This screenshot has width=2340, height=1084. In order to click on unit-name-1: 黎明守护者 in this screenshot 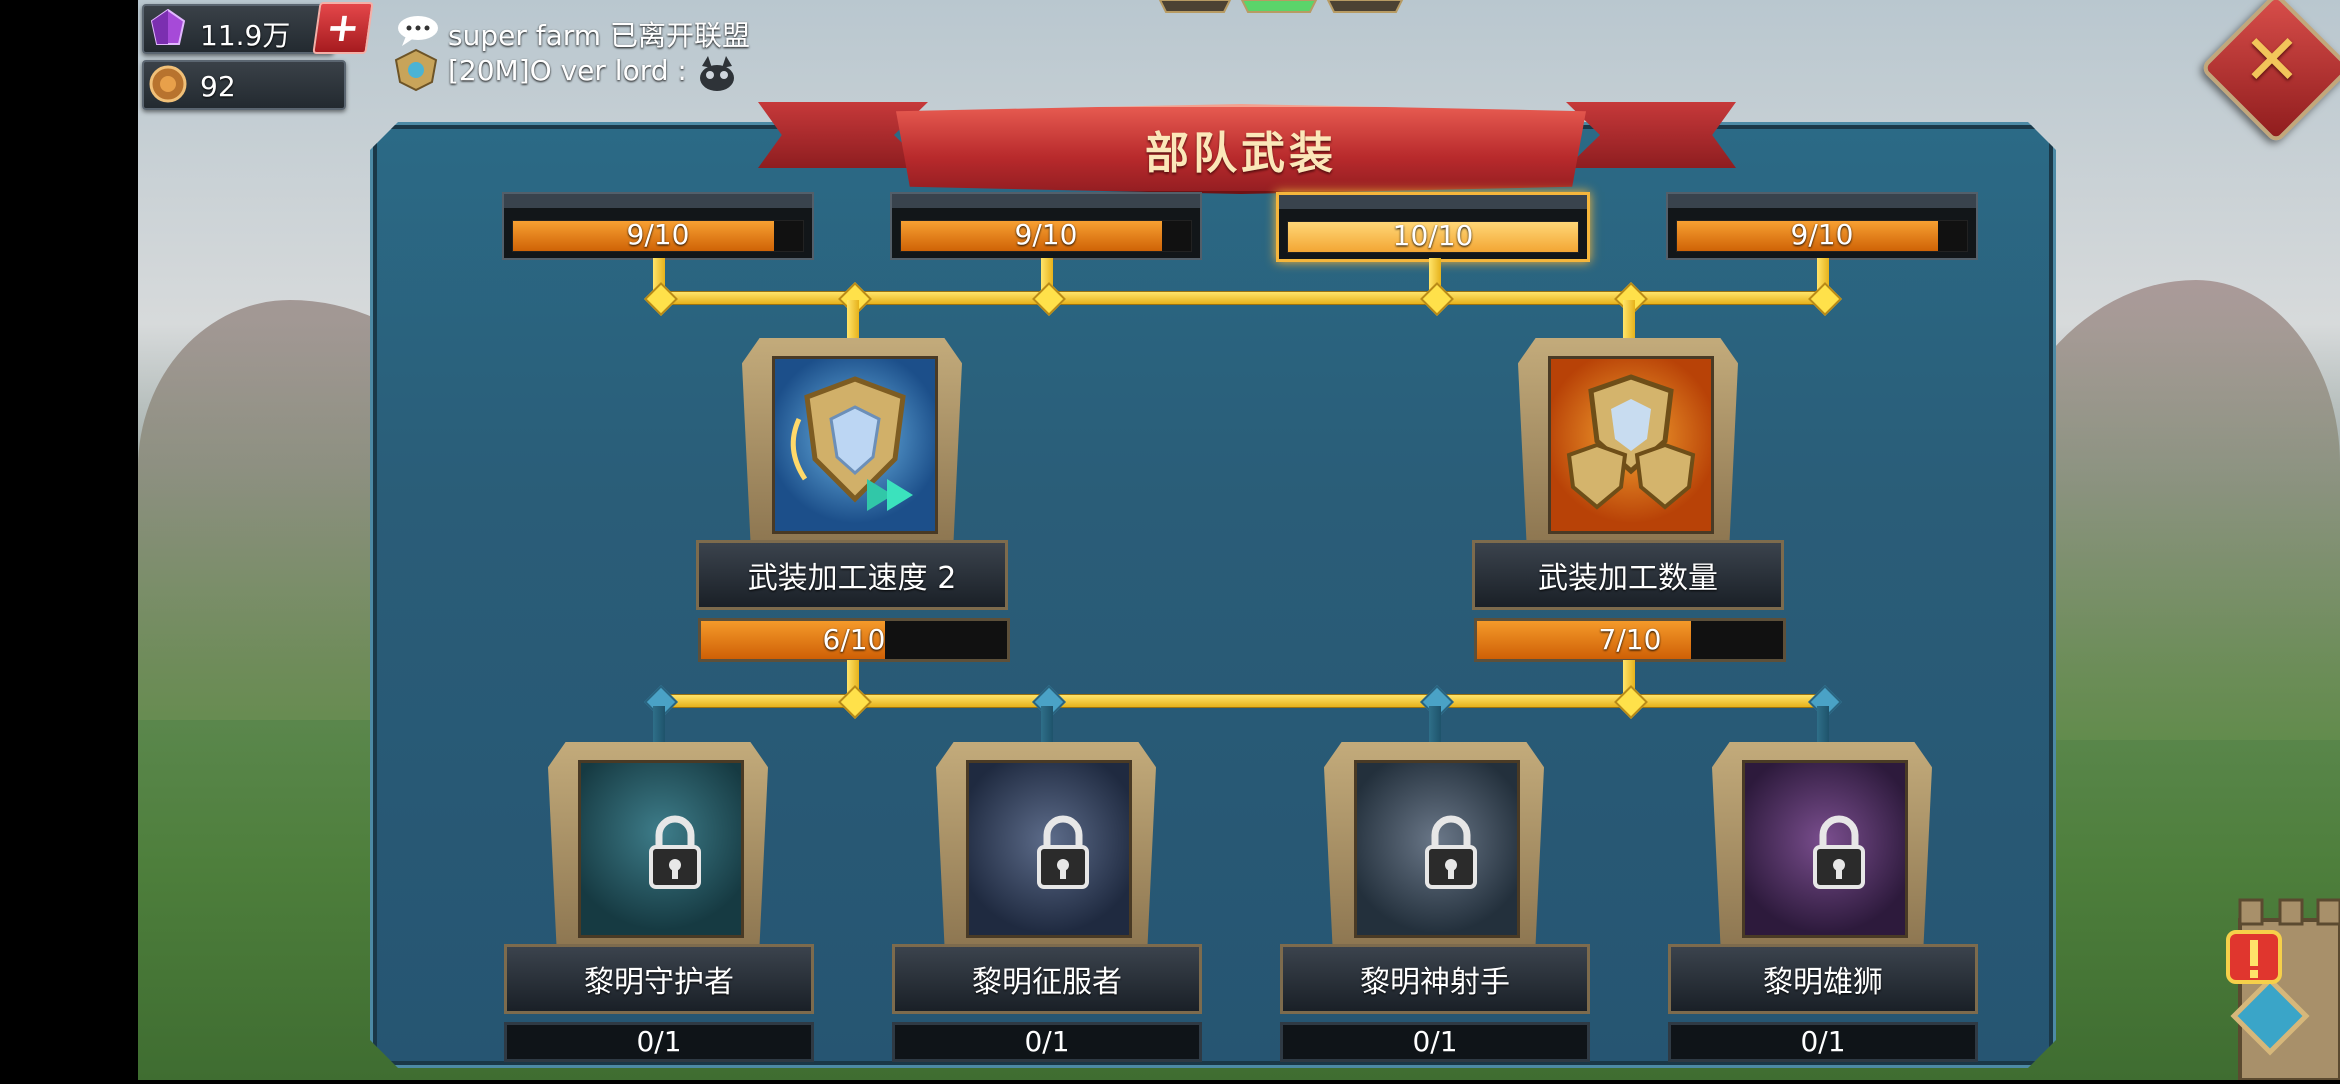, I will do `click(659, 979)`.